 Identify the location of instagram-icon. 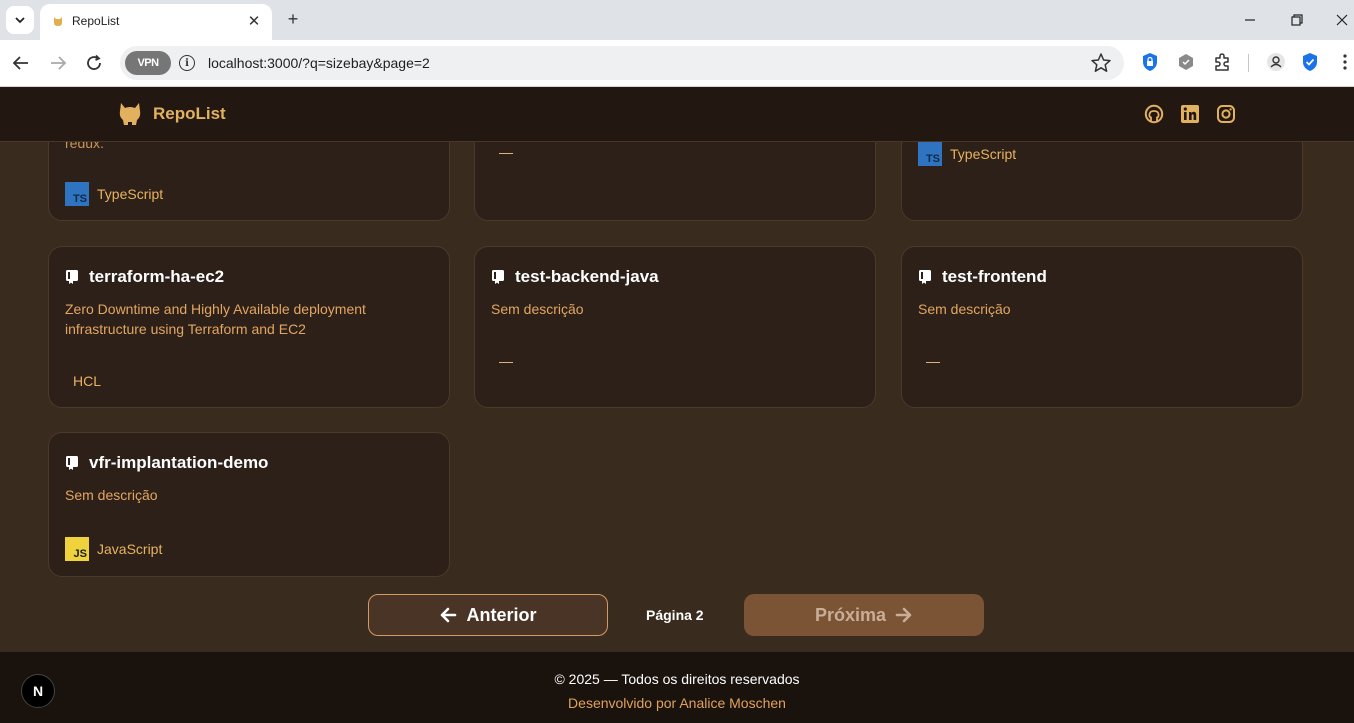
(1226, 114).